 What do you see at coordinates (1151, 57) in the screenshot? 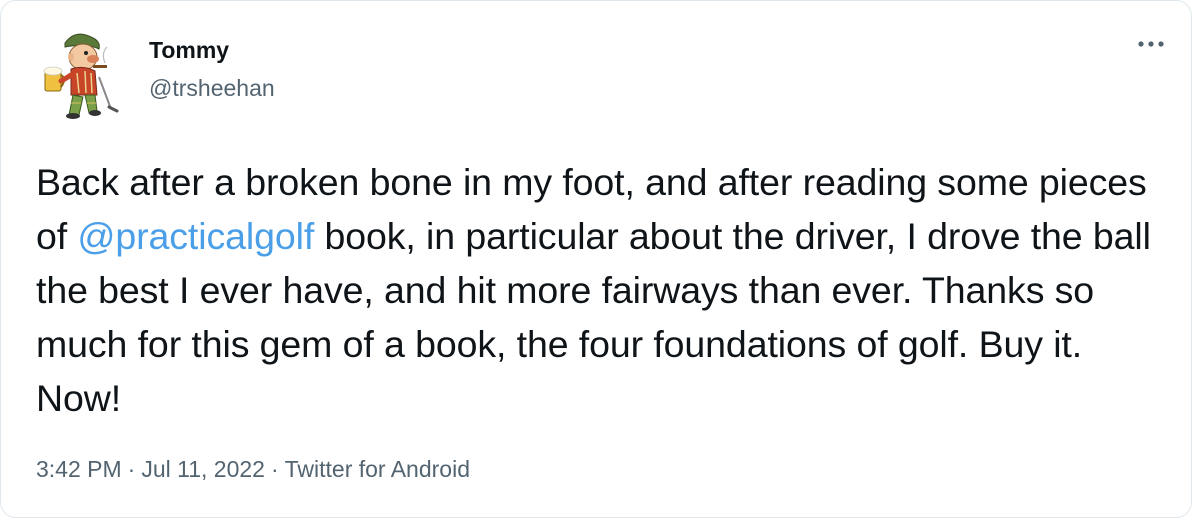
I see `more-options-button` at bounding box center [1151, 57].